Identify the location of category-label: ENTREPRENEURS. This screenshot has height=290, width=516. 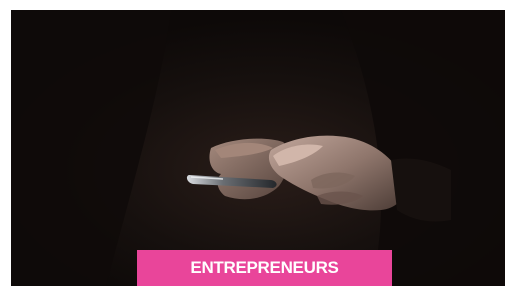
(264, 267).